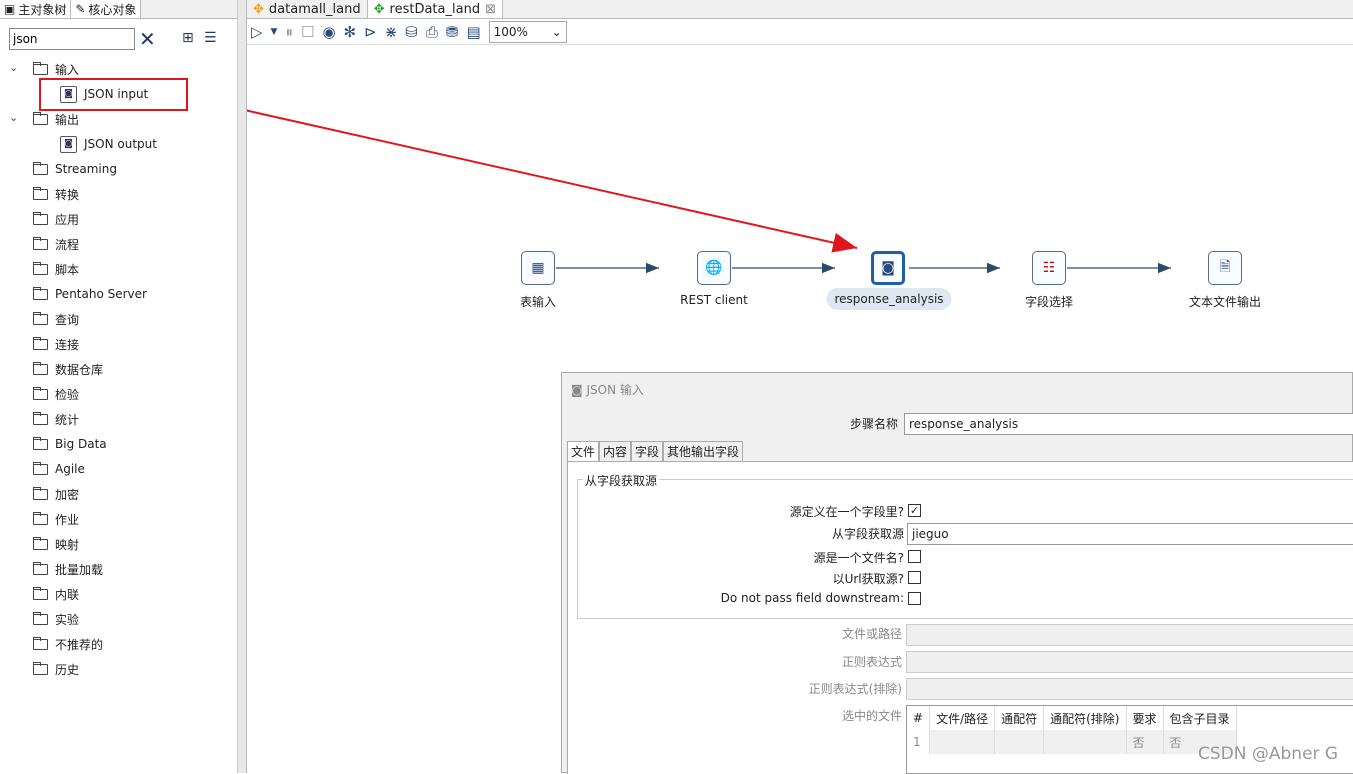 Image resolution: width=1353 pixels, height=774 pixels. I want to click on column-header: 文件/路径, so click(962, 718).